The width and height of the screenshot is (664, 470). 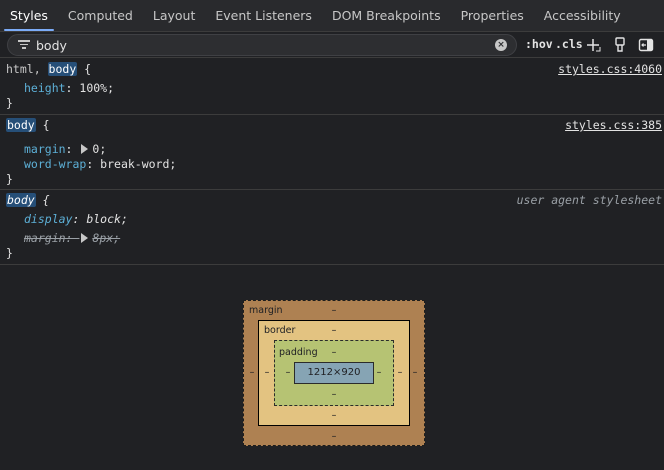 What do you see at coordinates (24, 45) in the screenshot?
I see `filter-icon` at bounding box center [24, 45].